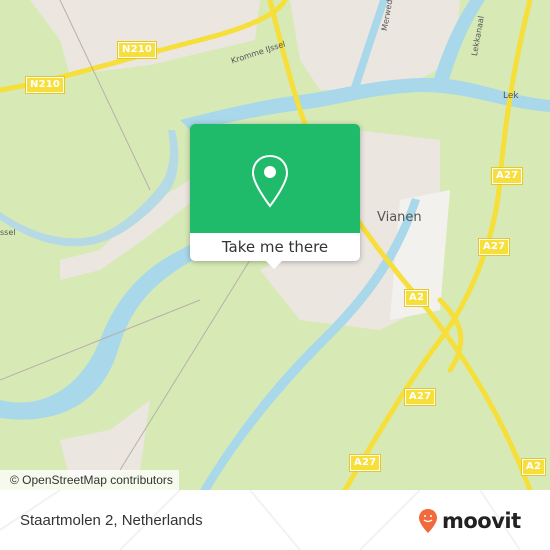 This screenshot has width=550, height=550. I want to click on river-lek-north, so click(365, 103).